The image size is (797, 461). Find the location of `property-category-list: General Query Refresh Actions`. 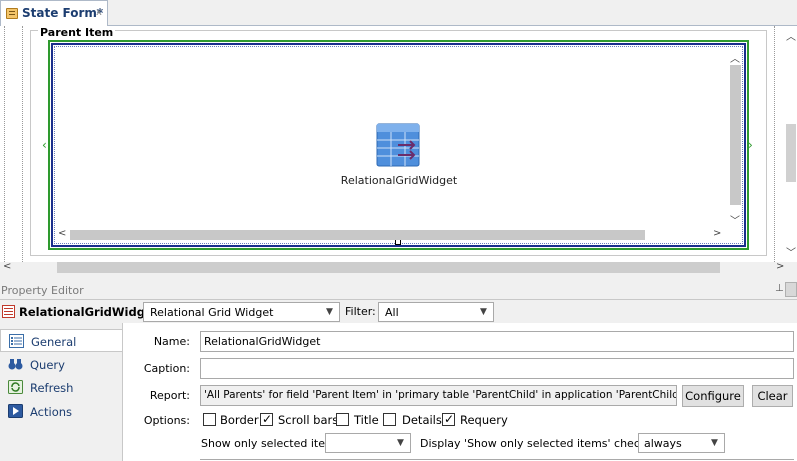

property-category-list: General Query Refresh Actions is located at coordinates (61, 392).